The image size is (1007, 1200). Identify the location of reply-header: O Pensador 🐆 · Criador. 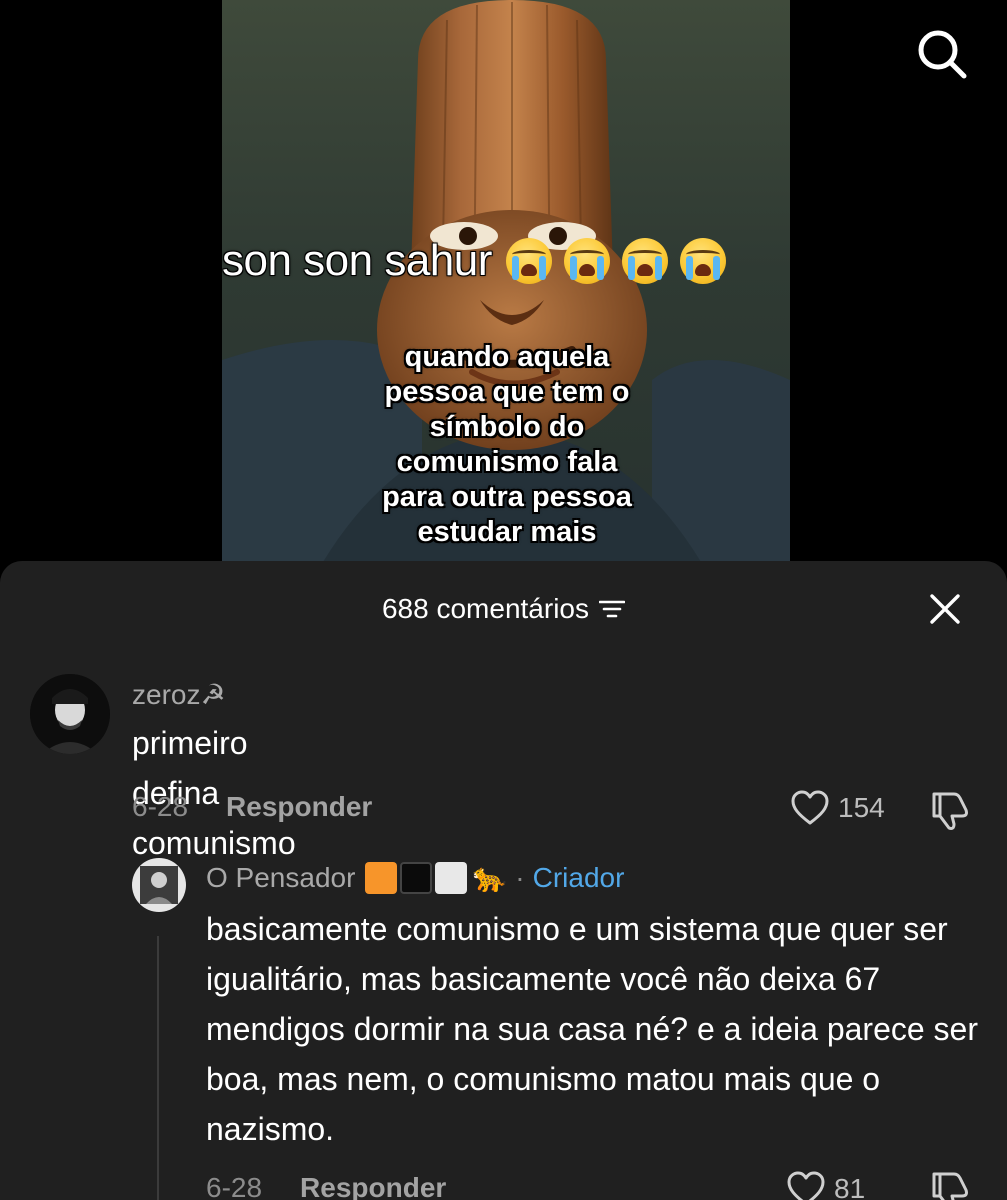
(415, 877).